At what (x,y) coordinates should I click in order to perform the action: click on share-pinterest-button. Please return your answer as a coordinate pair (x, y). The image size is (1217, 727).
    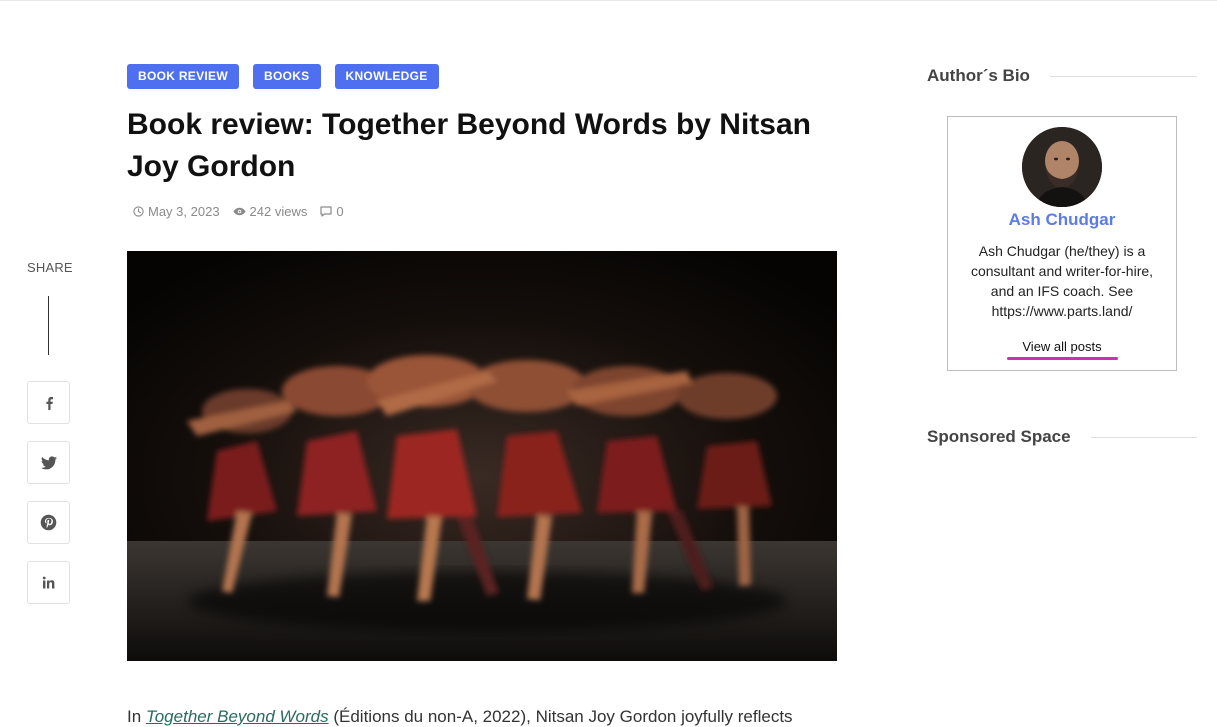
    Looking at the image, I should click on (48, 522).